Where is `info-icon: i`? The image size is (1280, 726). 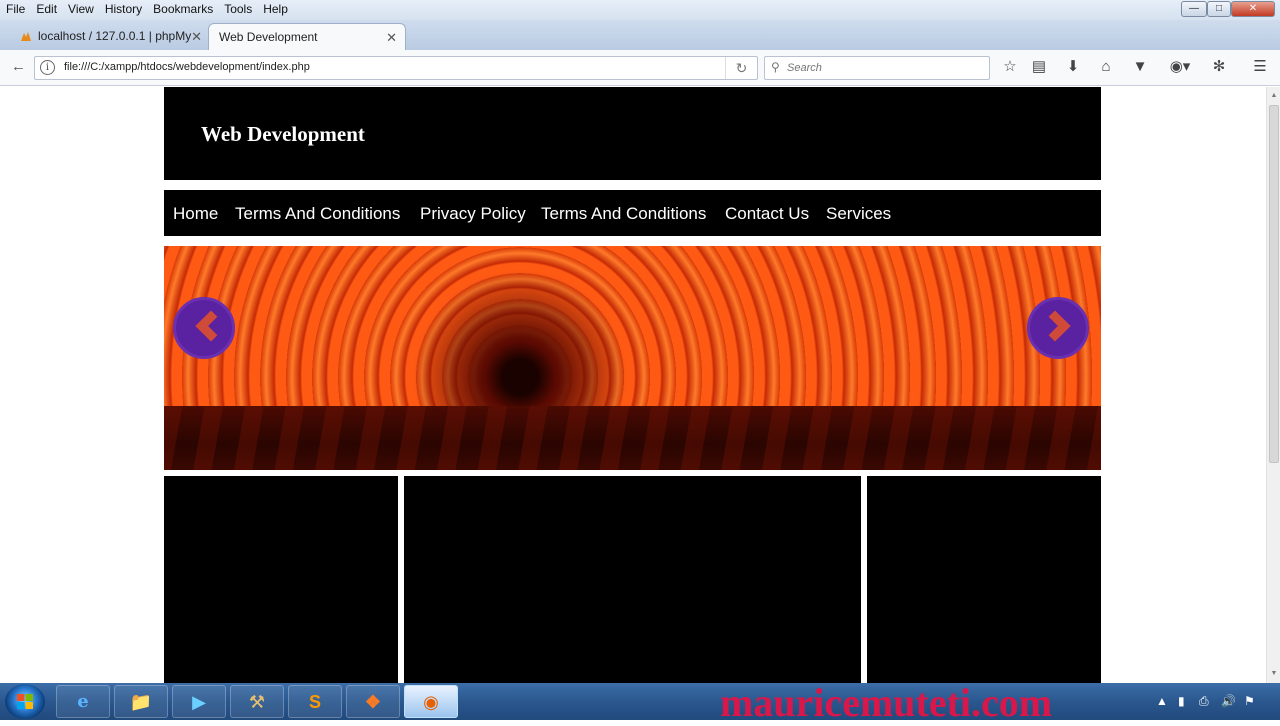
info-icon: i is located at coordinates (47, 67).